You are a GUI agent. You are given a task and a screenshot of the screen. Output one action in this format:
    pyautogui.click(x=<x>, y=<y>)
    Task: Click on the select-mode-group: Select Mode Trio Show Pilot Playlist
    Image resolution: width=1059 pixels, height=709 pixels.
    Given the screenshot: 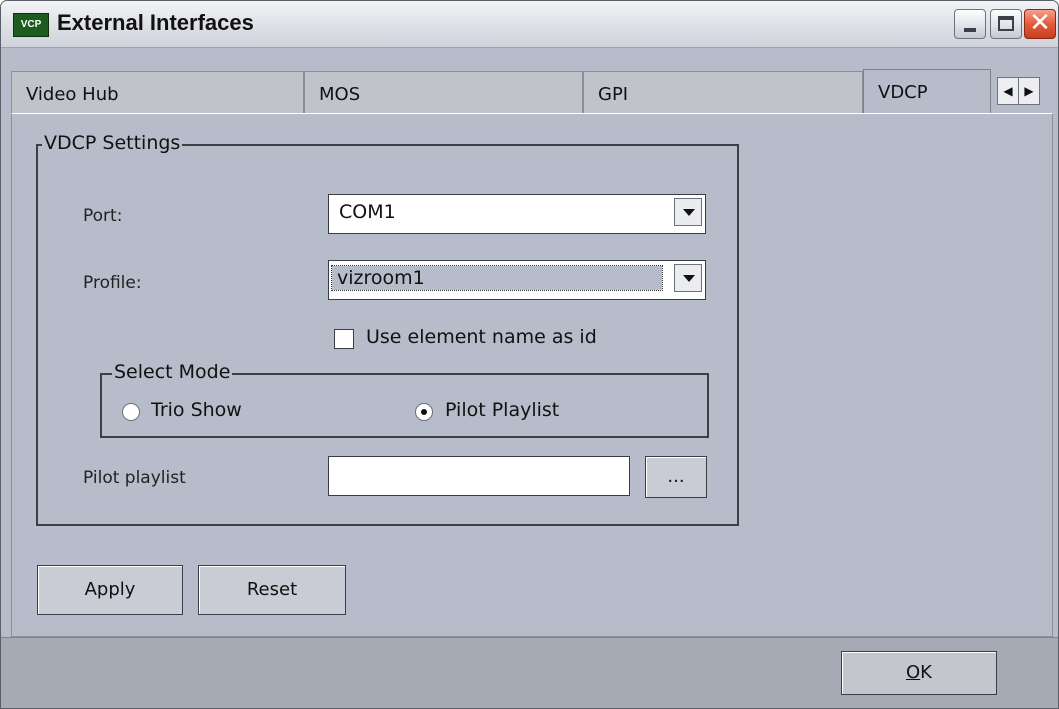 What is the action you would take?
    pyautogui.click(x=404, y=399)
    